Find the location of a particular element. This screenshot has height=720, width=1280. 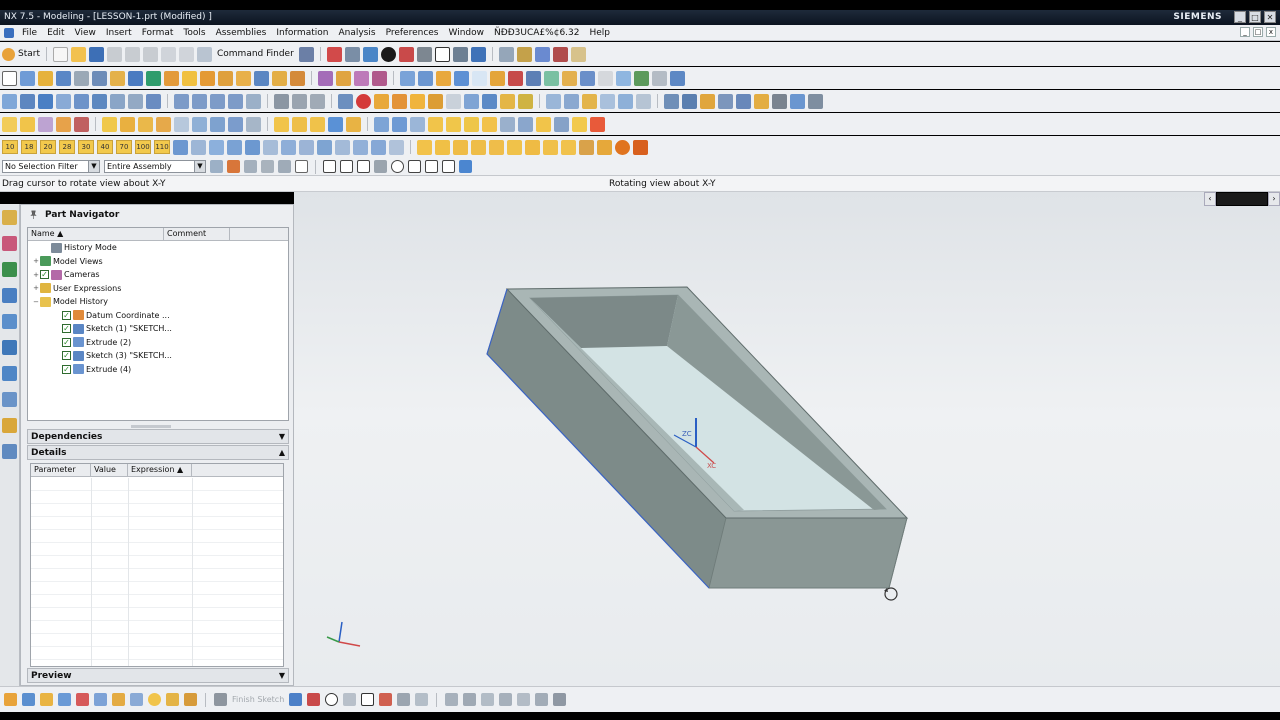

intersect-icon is located at coordinates (297, 78).